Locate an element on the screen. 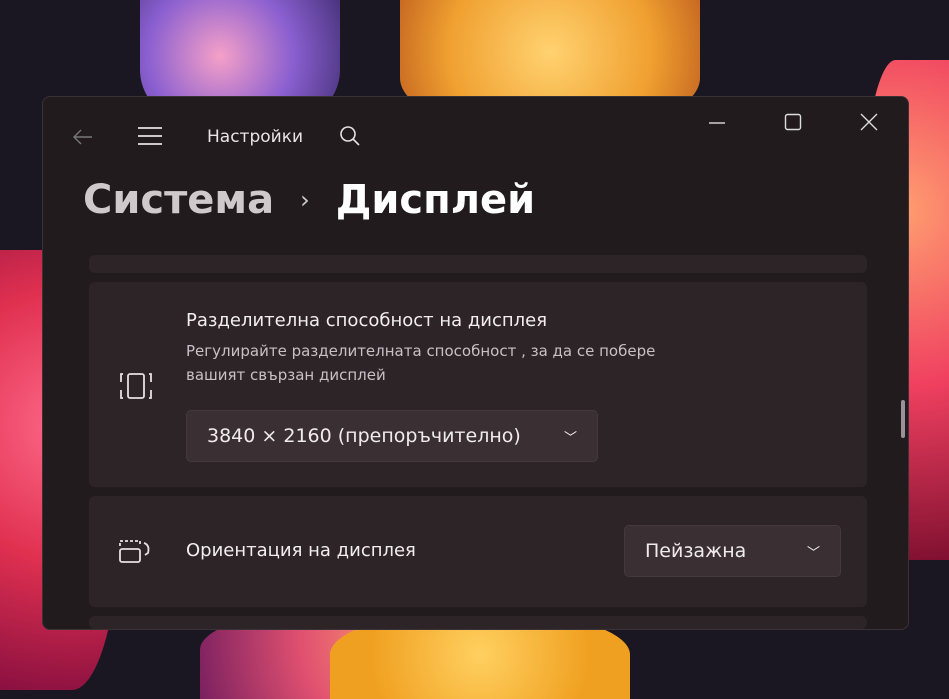 The width and height of the screenshot is (949, 699). next-setting-card is located at coordinates (478, 622).